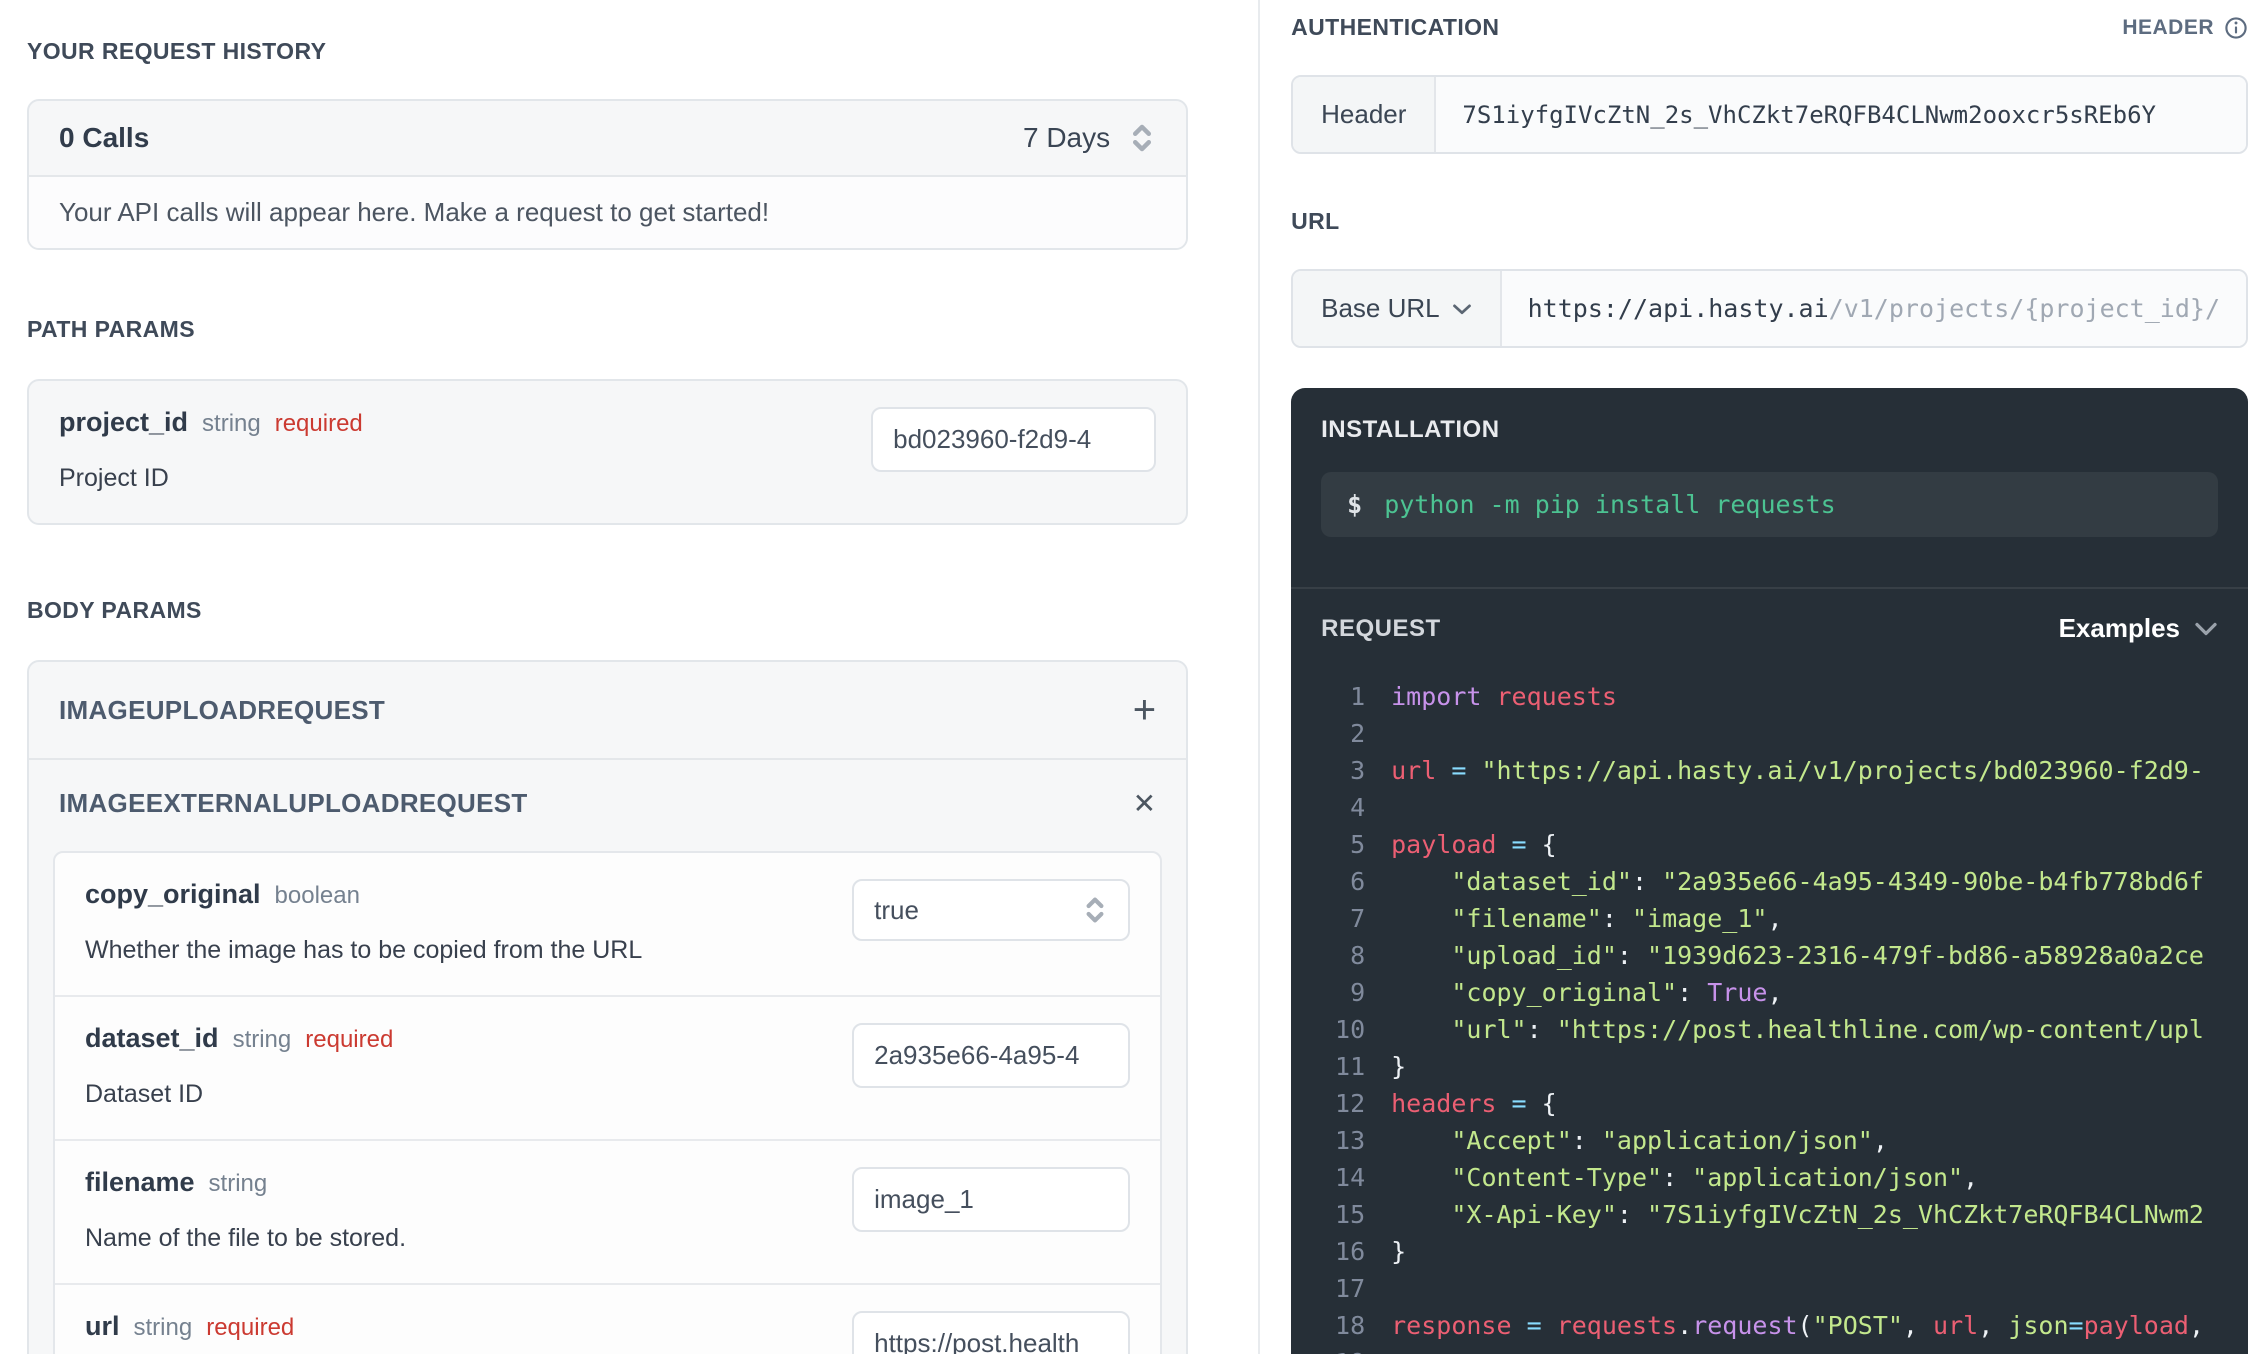  Describe the element at coordinates (1784, 1066) in the screenshot. I see `code-line: 11}` at that location.